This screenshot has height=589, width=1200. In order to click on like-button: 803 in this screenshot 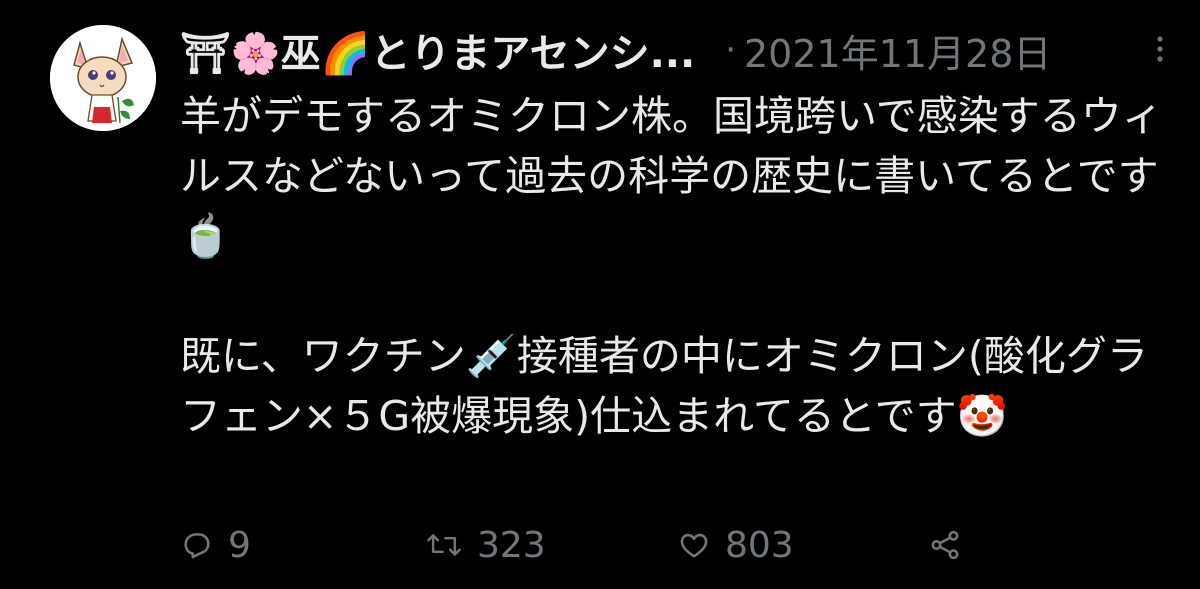, I will do `click(735, 545)`.